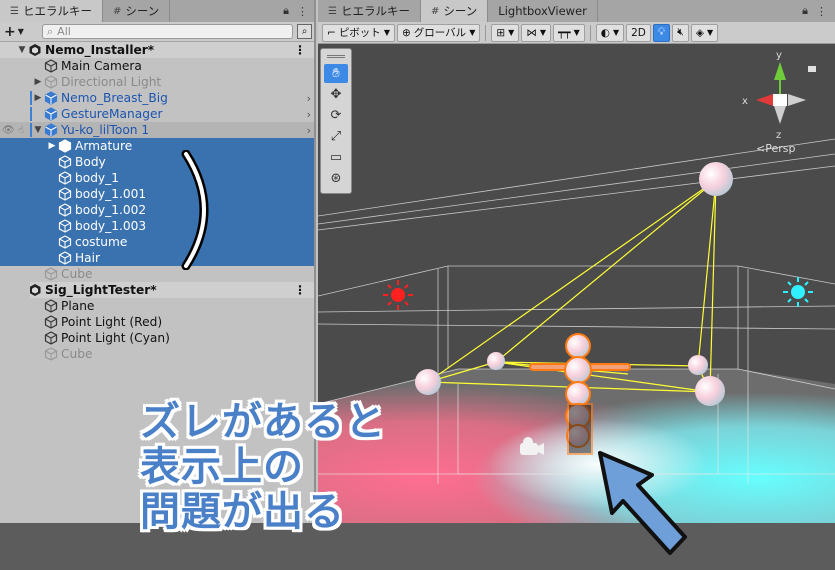  Describe the element at coordinates (369, 11) in the screenshot. I see `tab-hierarchy-2: ☰ ヒエラルキー` at that location.